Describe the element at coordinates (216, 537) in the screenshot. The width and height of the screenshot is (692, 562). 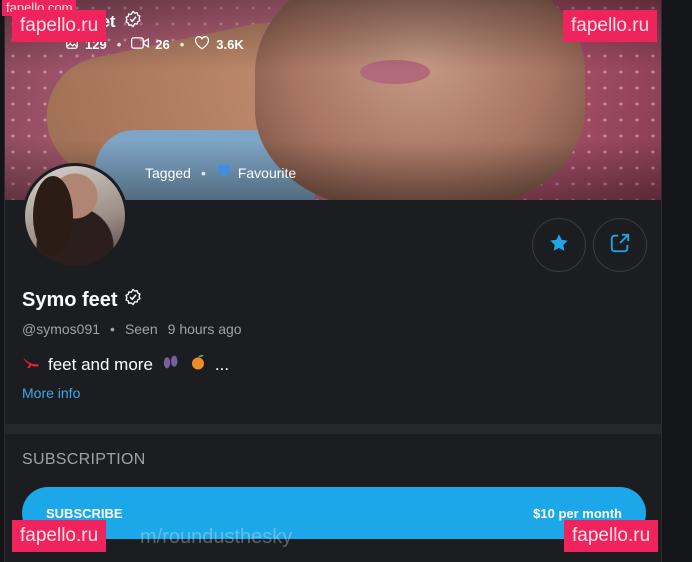
I see `watermark-url: m/roundusthesky` at that location.